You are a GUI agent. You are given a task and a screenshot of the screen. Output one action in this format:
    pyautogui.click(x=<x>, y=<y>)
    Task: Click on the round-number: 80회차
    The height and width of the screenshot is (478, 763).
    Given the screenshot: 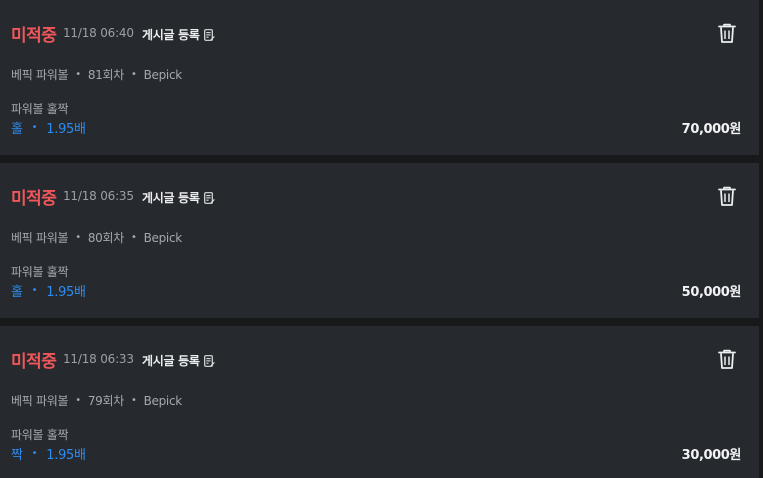 What is the action you would take?
    pyautogui.click(x=105, y=238)
    